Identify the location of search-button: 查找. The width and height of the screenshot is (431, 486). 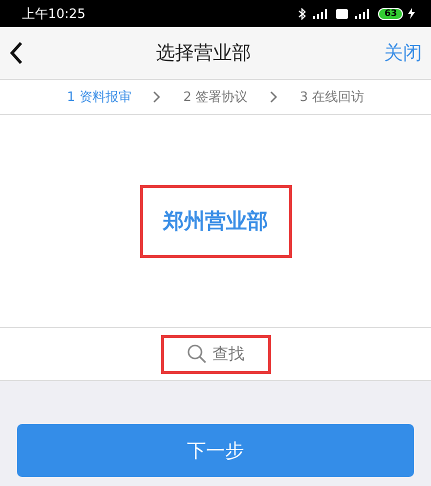
(215, 354).